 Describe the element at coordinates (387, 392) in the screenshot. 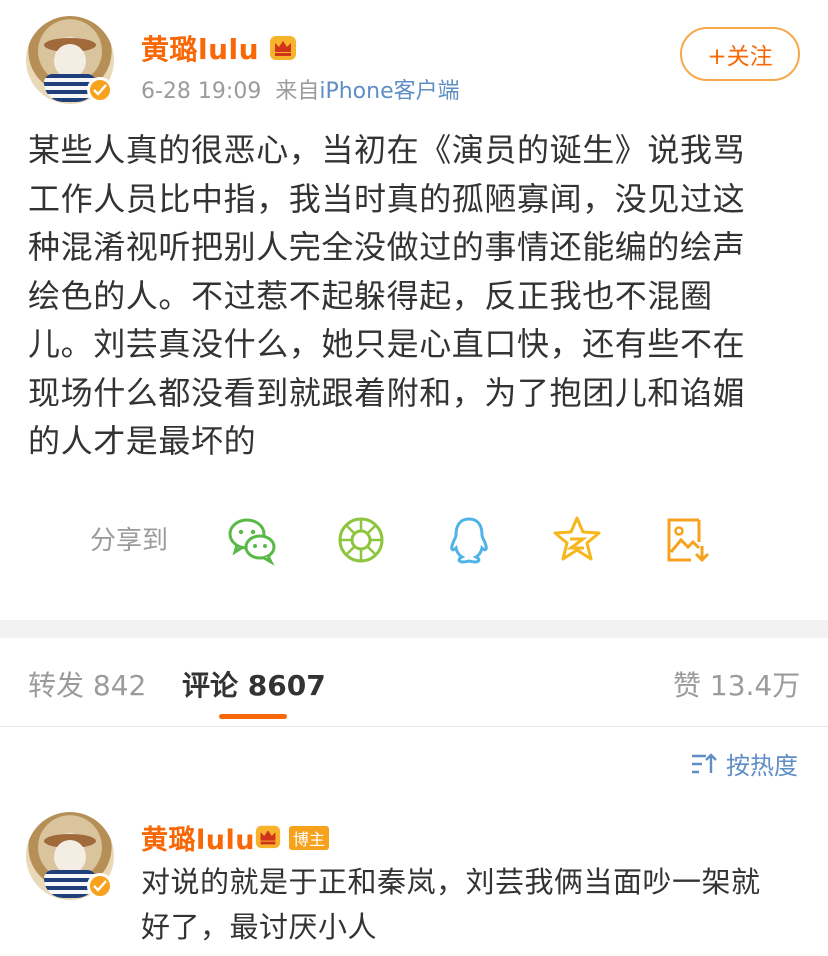

I see `post-line: 现场什么都没看到就跟着附和，为了抱团儿和谄媚` at that location.